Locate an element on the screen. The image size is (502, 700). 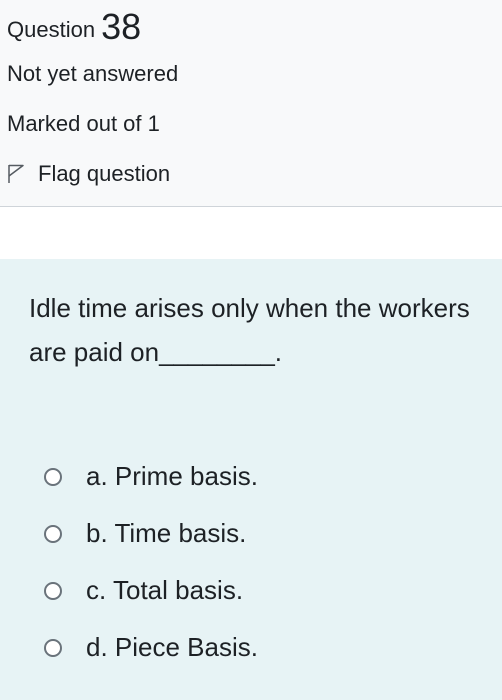
radio-button-d is located at coordinates (53, 647).